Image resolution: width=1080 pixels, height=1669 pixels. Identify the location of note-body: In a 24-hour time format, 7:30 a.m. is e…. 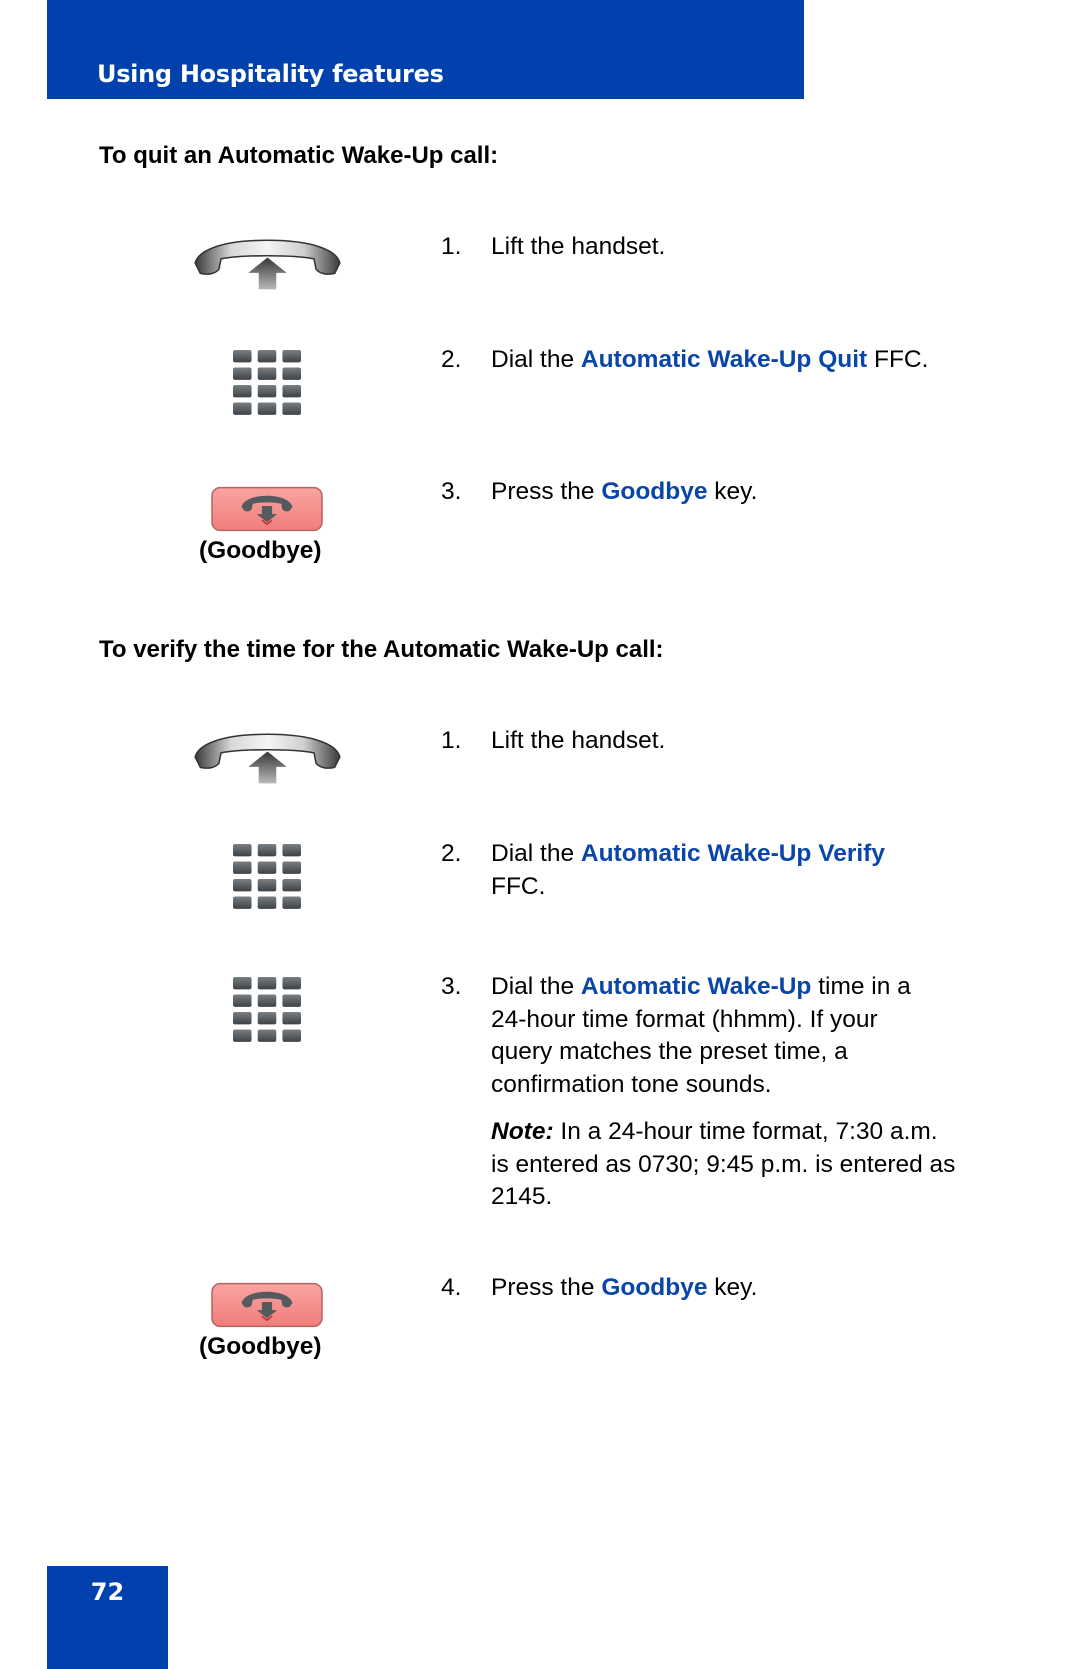
(723, 1164).